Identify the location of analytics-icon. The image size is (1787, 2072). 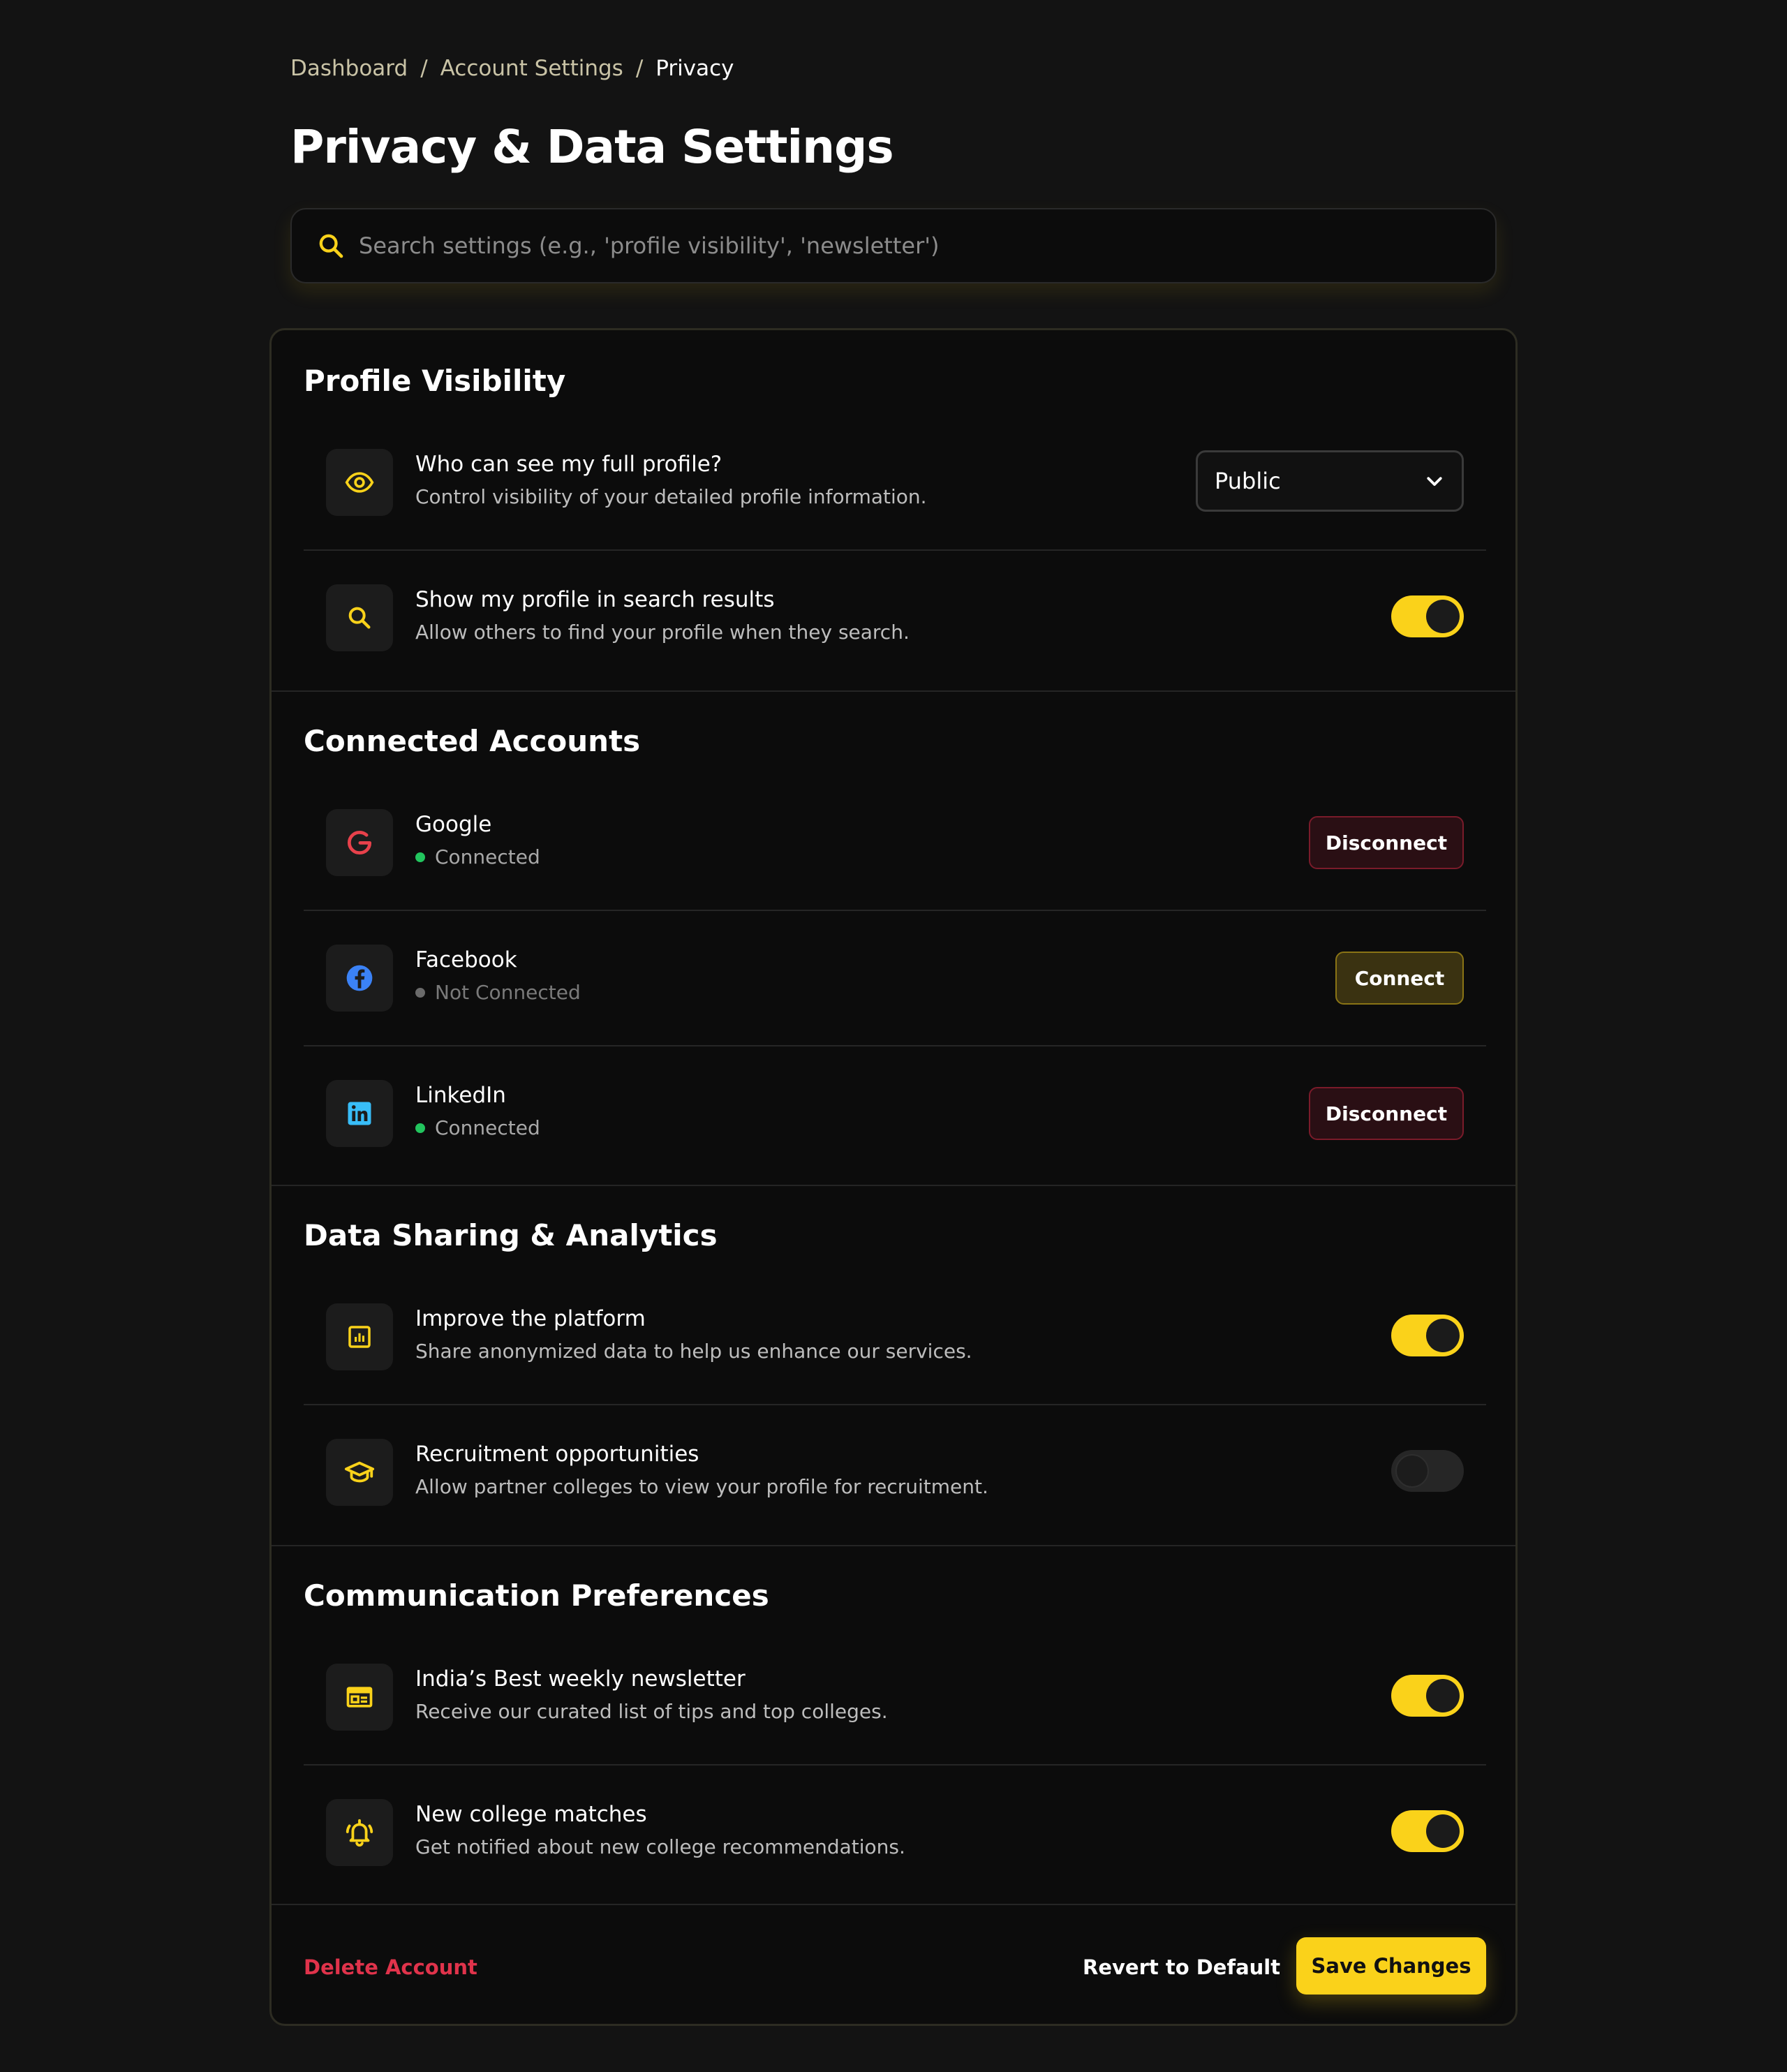
(359, 1336).